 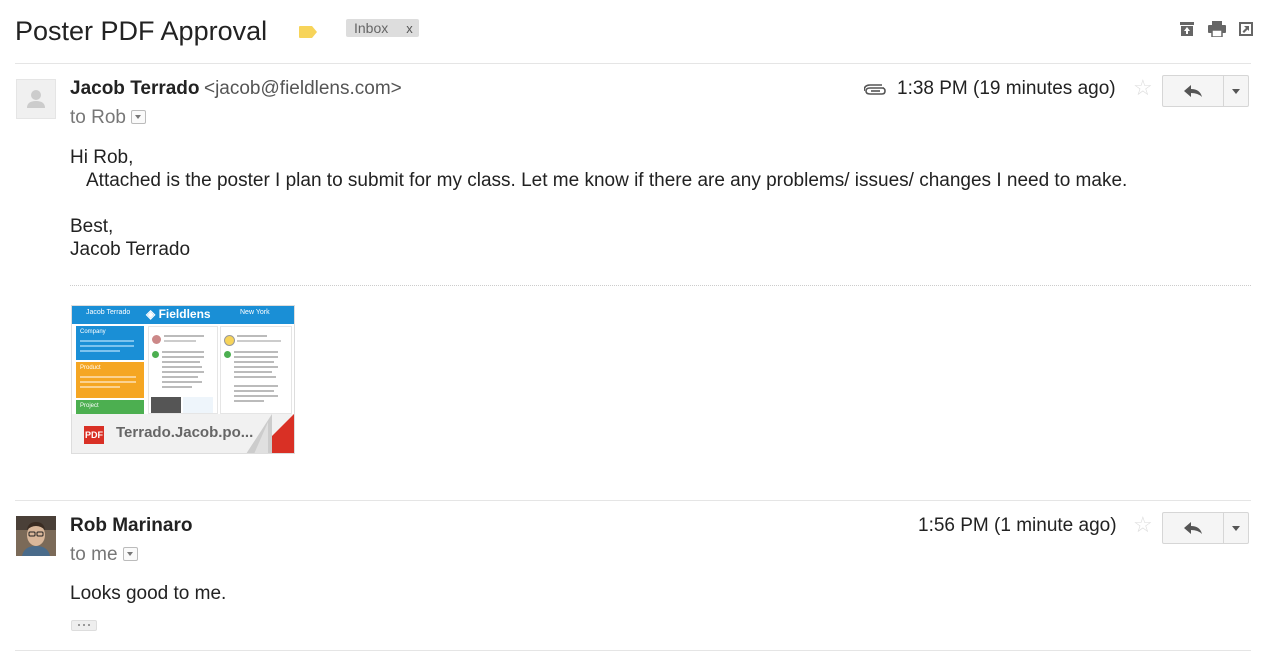 What do you see at coordinates (875, 89) in the screenshot?
I see `paperclip-icon` at bounding box center [875, 89].